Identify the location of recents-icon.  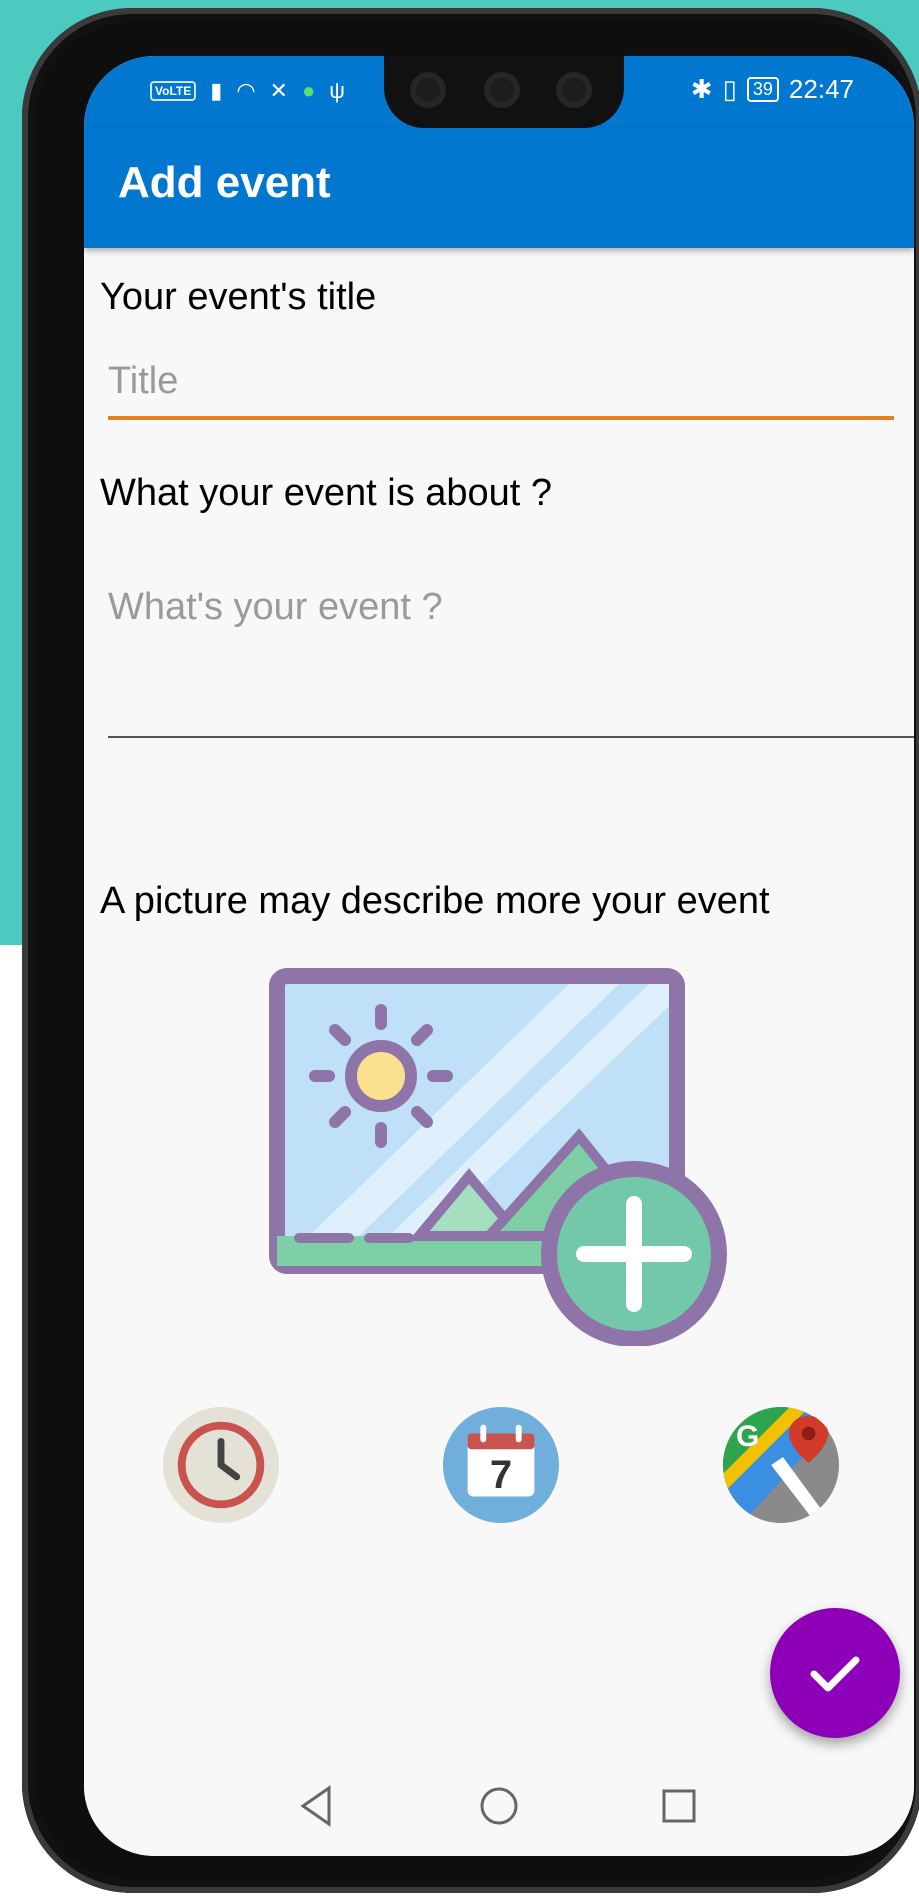
(679, 1806).